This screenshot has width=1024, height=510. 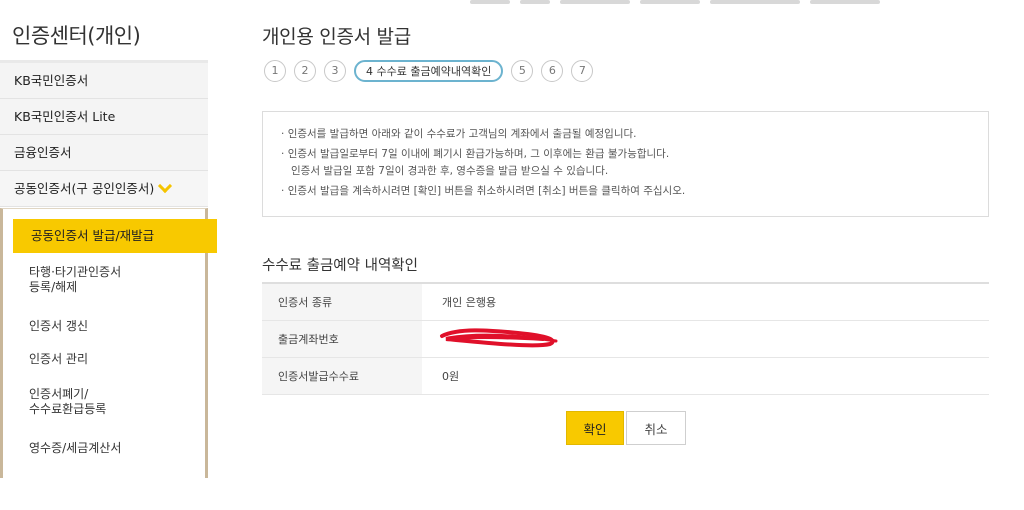 What do you see at coordinates (342, 376) in the screenshot?
I see `table-header-cell: 인증서발급수수료` at bounding box center [342, 376].